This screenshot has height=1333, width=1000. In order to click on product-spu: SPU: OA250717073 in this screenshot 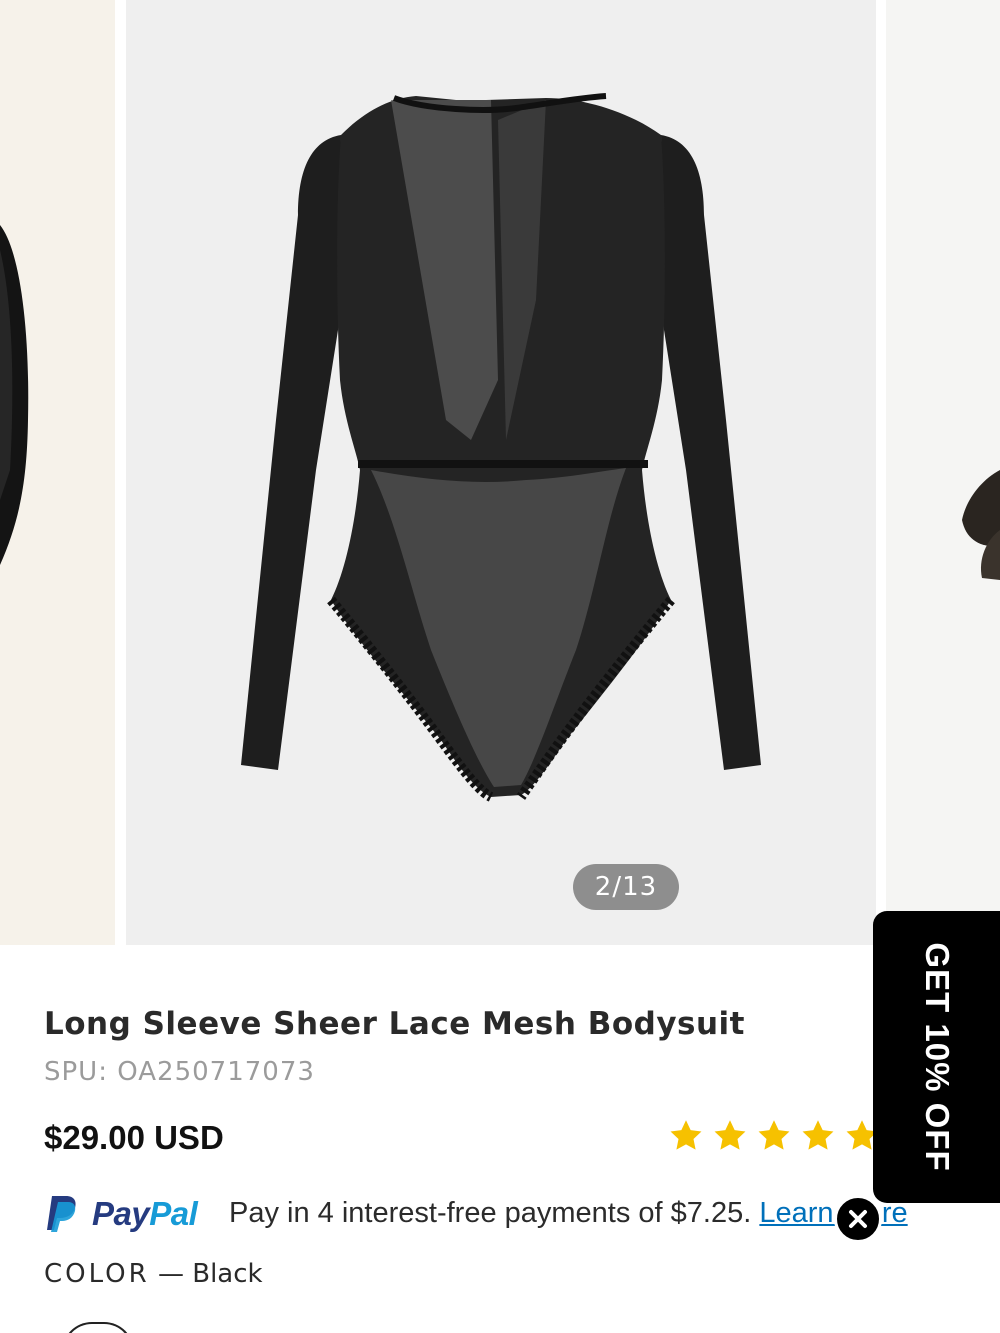, I will do `click(179, 1072)`.